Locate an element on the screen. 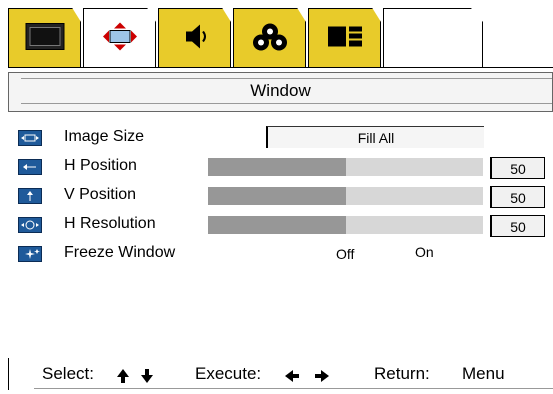  header-rule-top is located at coordinates (286, 78).